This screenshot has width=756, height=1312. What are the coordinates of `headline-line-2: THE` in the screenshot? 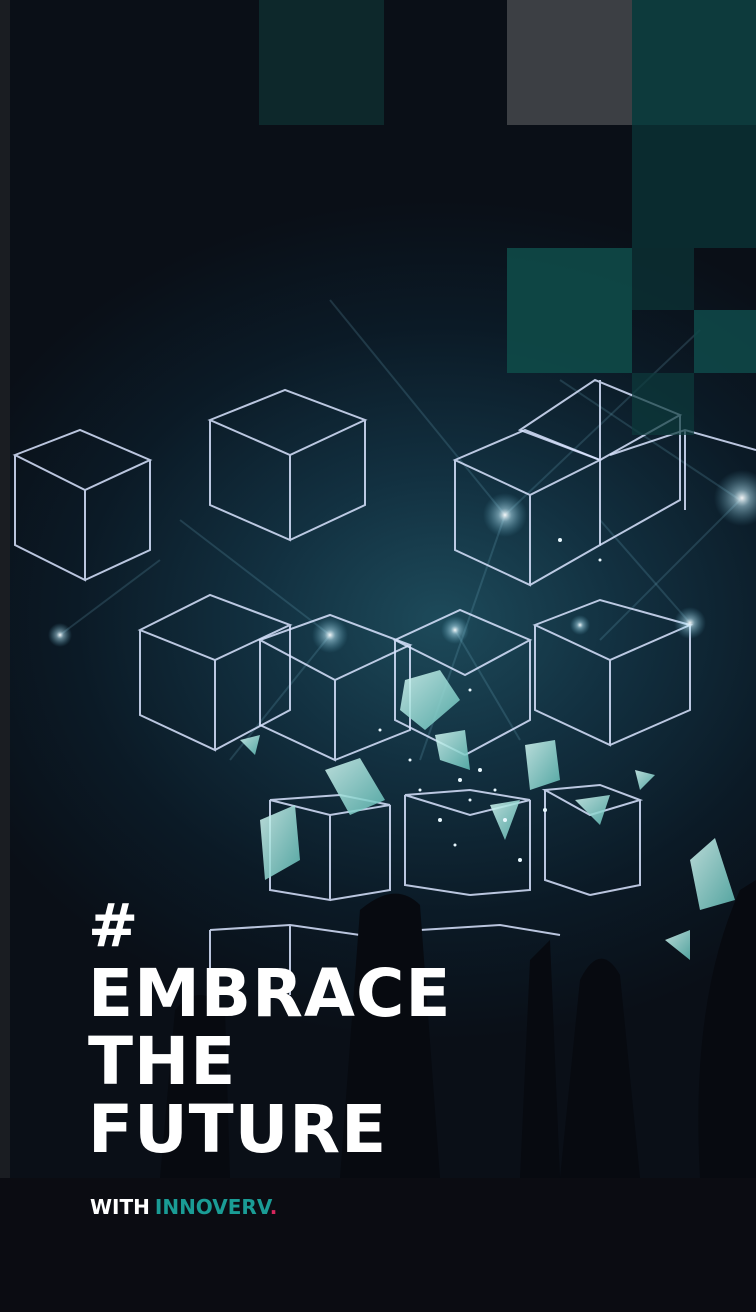 It's located at (162, 1061).